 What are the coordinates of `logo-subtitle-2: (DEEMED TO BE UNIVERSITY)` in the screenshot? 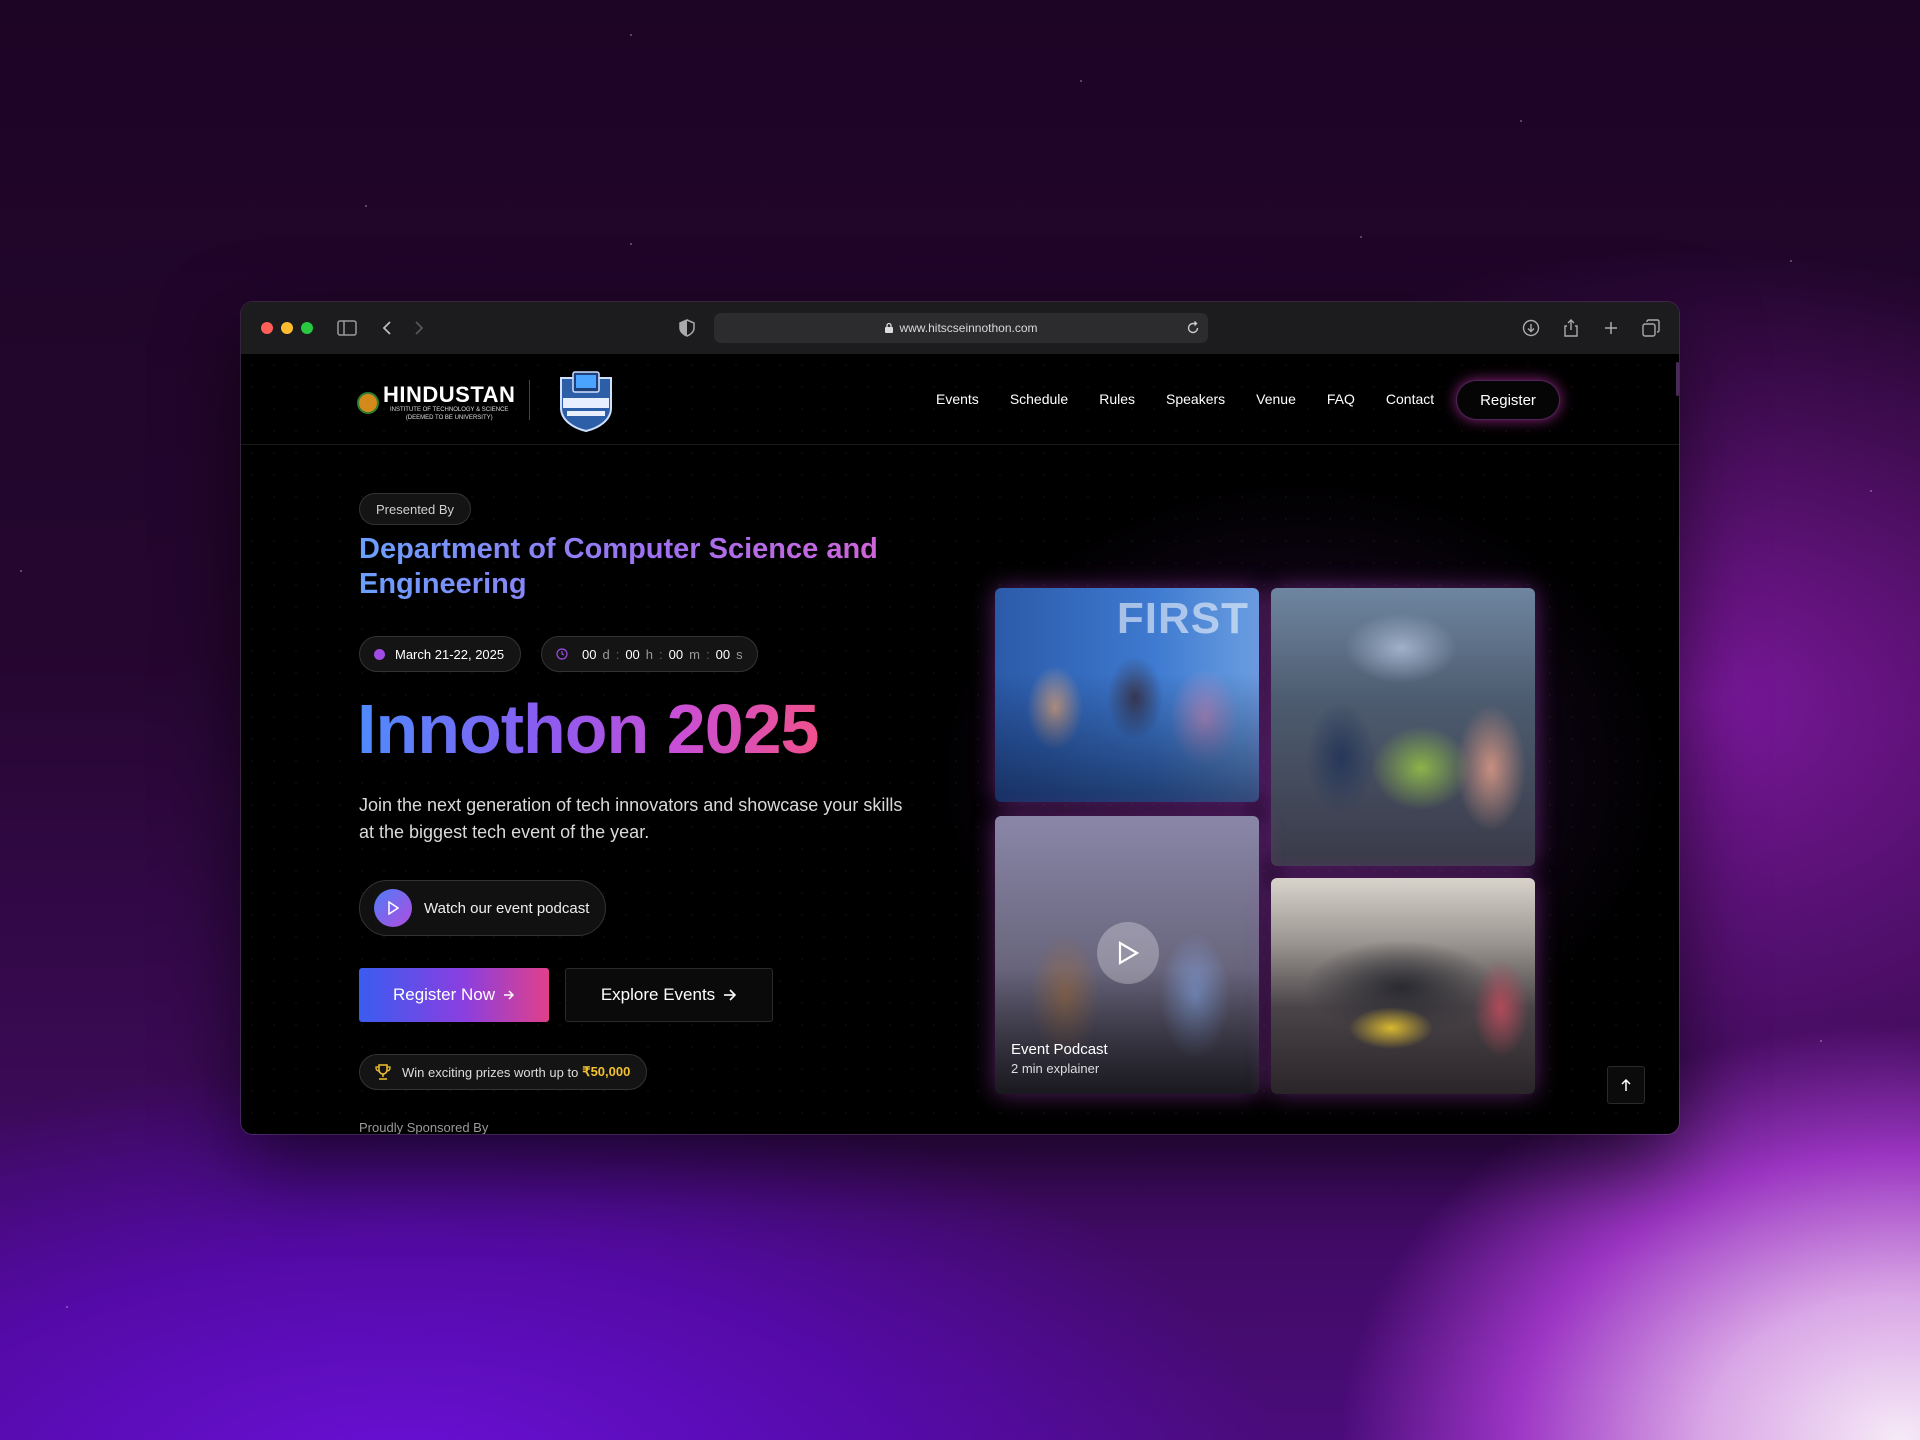 It's located at (449, 418).